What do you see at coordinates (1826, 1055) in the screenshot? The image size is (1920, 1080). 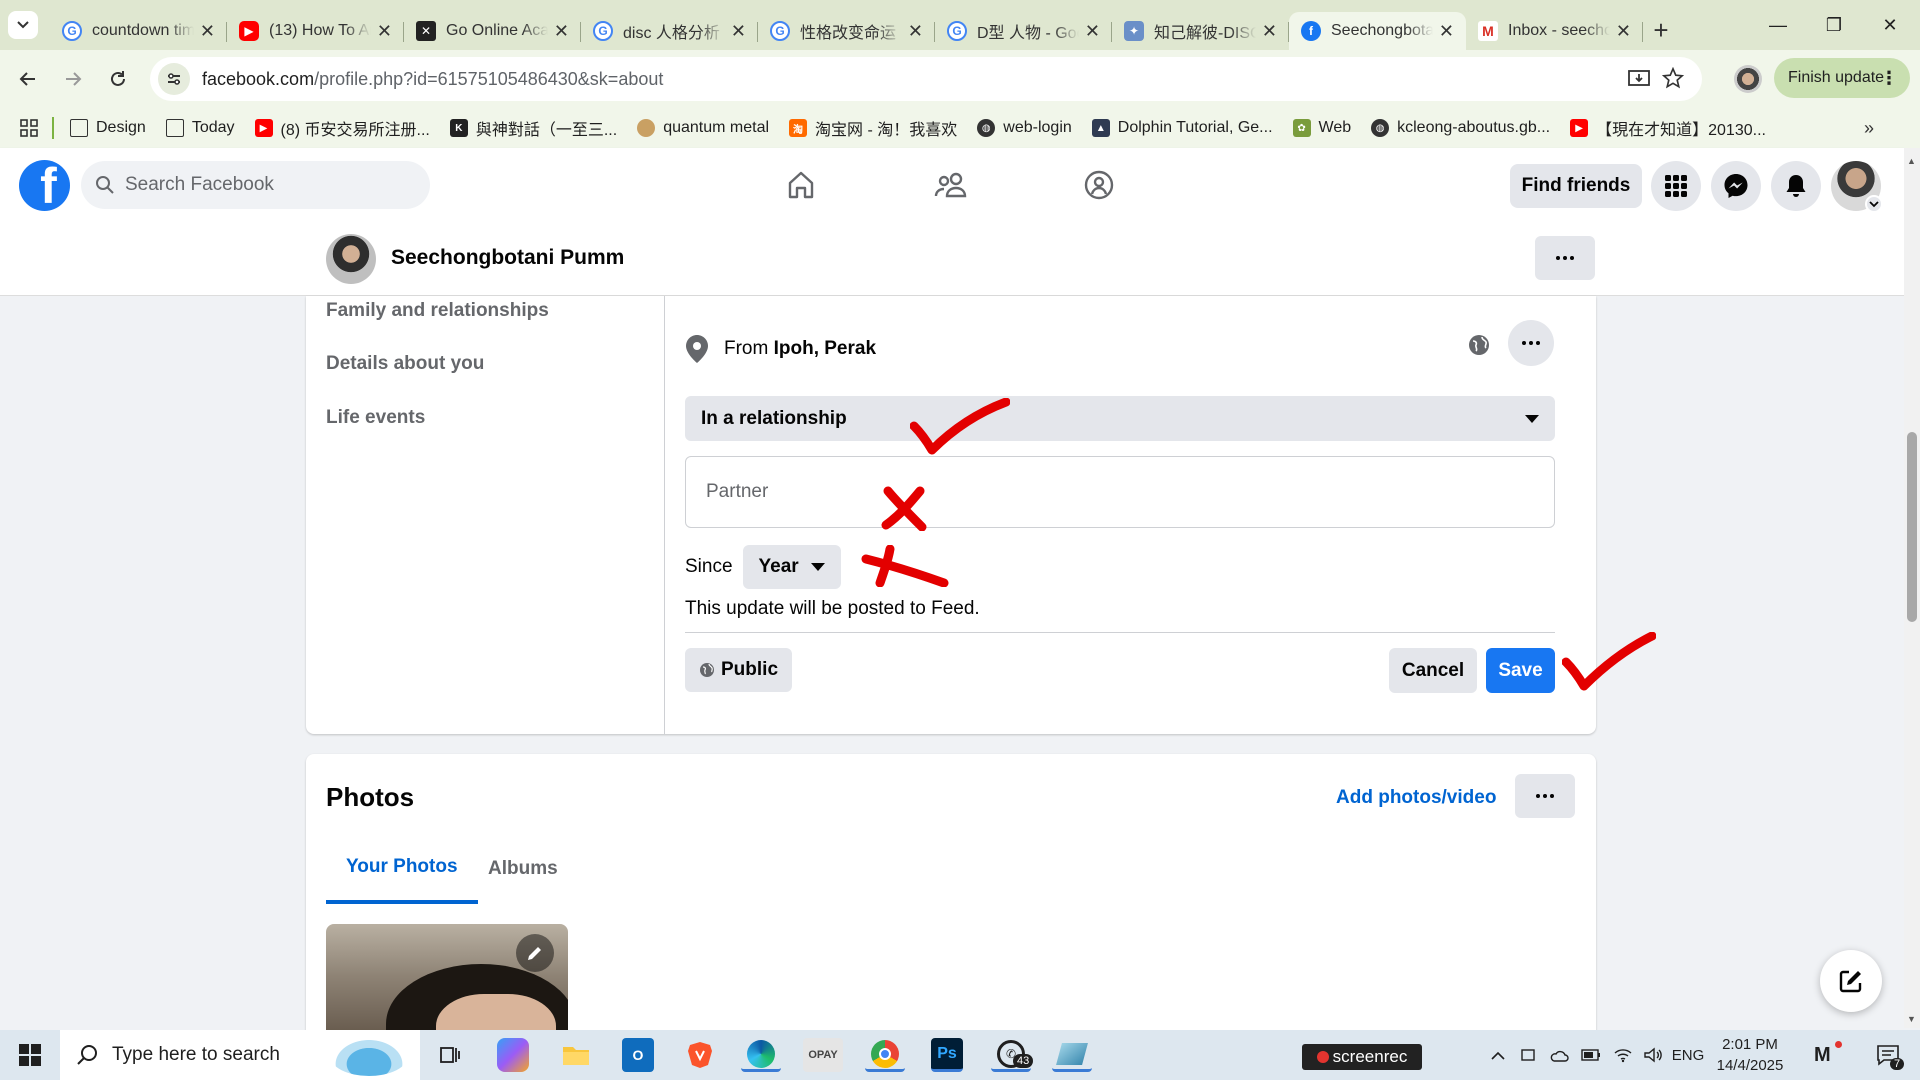 I see `gmail-tray-icon: M` at bounding box center [1826, 1055].